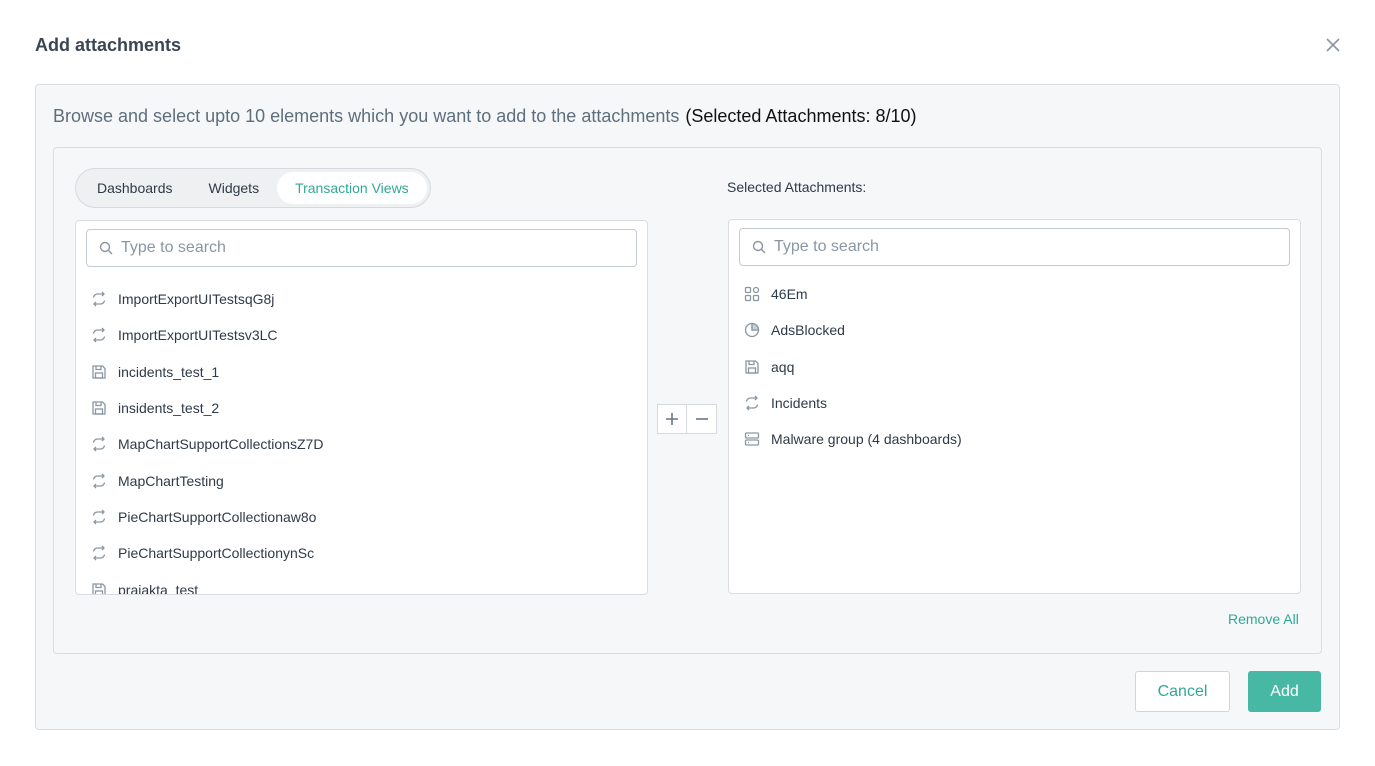 The height and width of the screenshot is (766, 1375). What do you see at coordinates (783, 366) in the screenshot?
I see `selected-item-label: aqq` at bounding box center [783, 366].